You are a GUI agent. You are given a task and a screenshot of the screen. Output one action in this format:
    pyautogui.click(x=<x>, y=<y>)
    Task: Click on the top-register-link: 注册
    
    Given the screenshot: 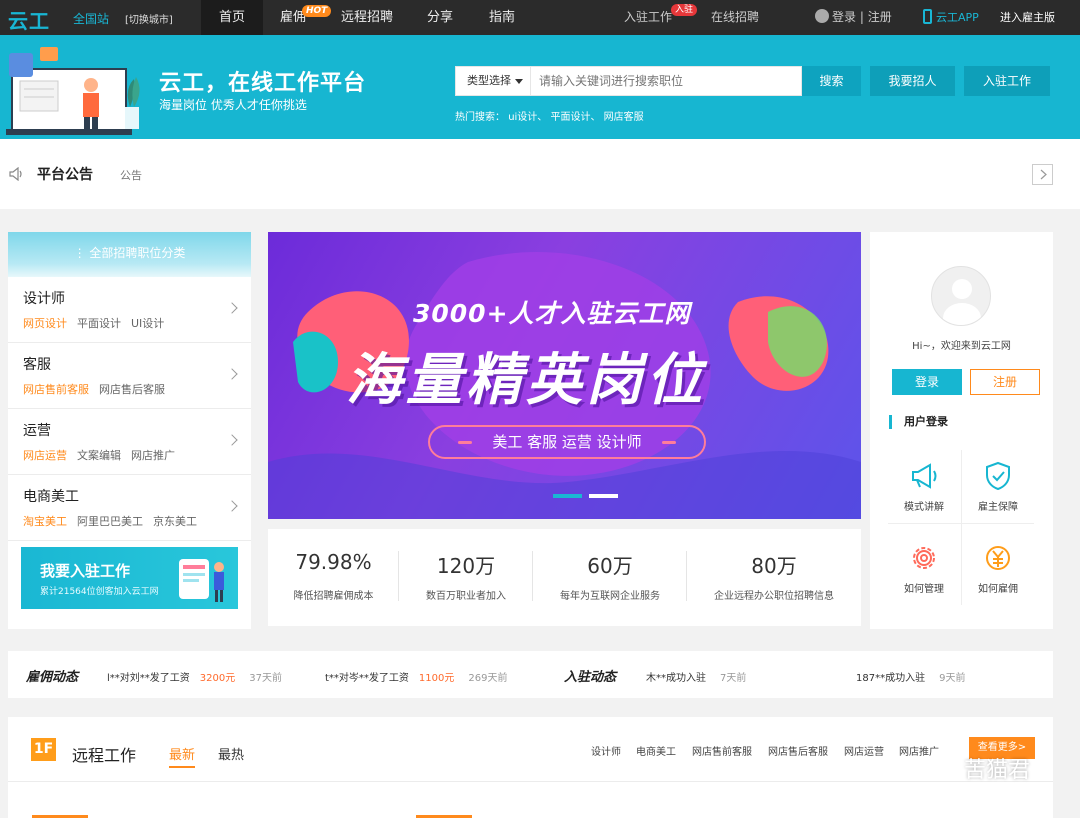 What is the action you would take?
    pyautogui.click(x=880, y=17)
    